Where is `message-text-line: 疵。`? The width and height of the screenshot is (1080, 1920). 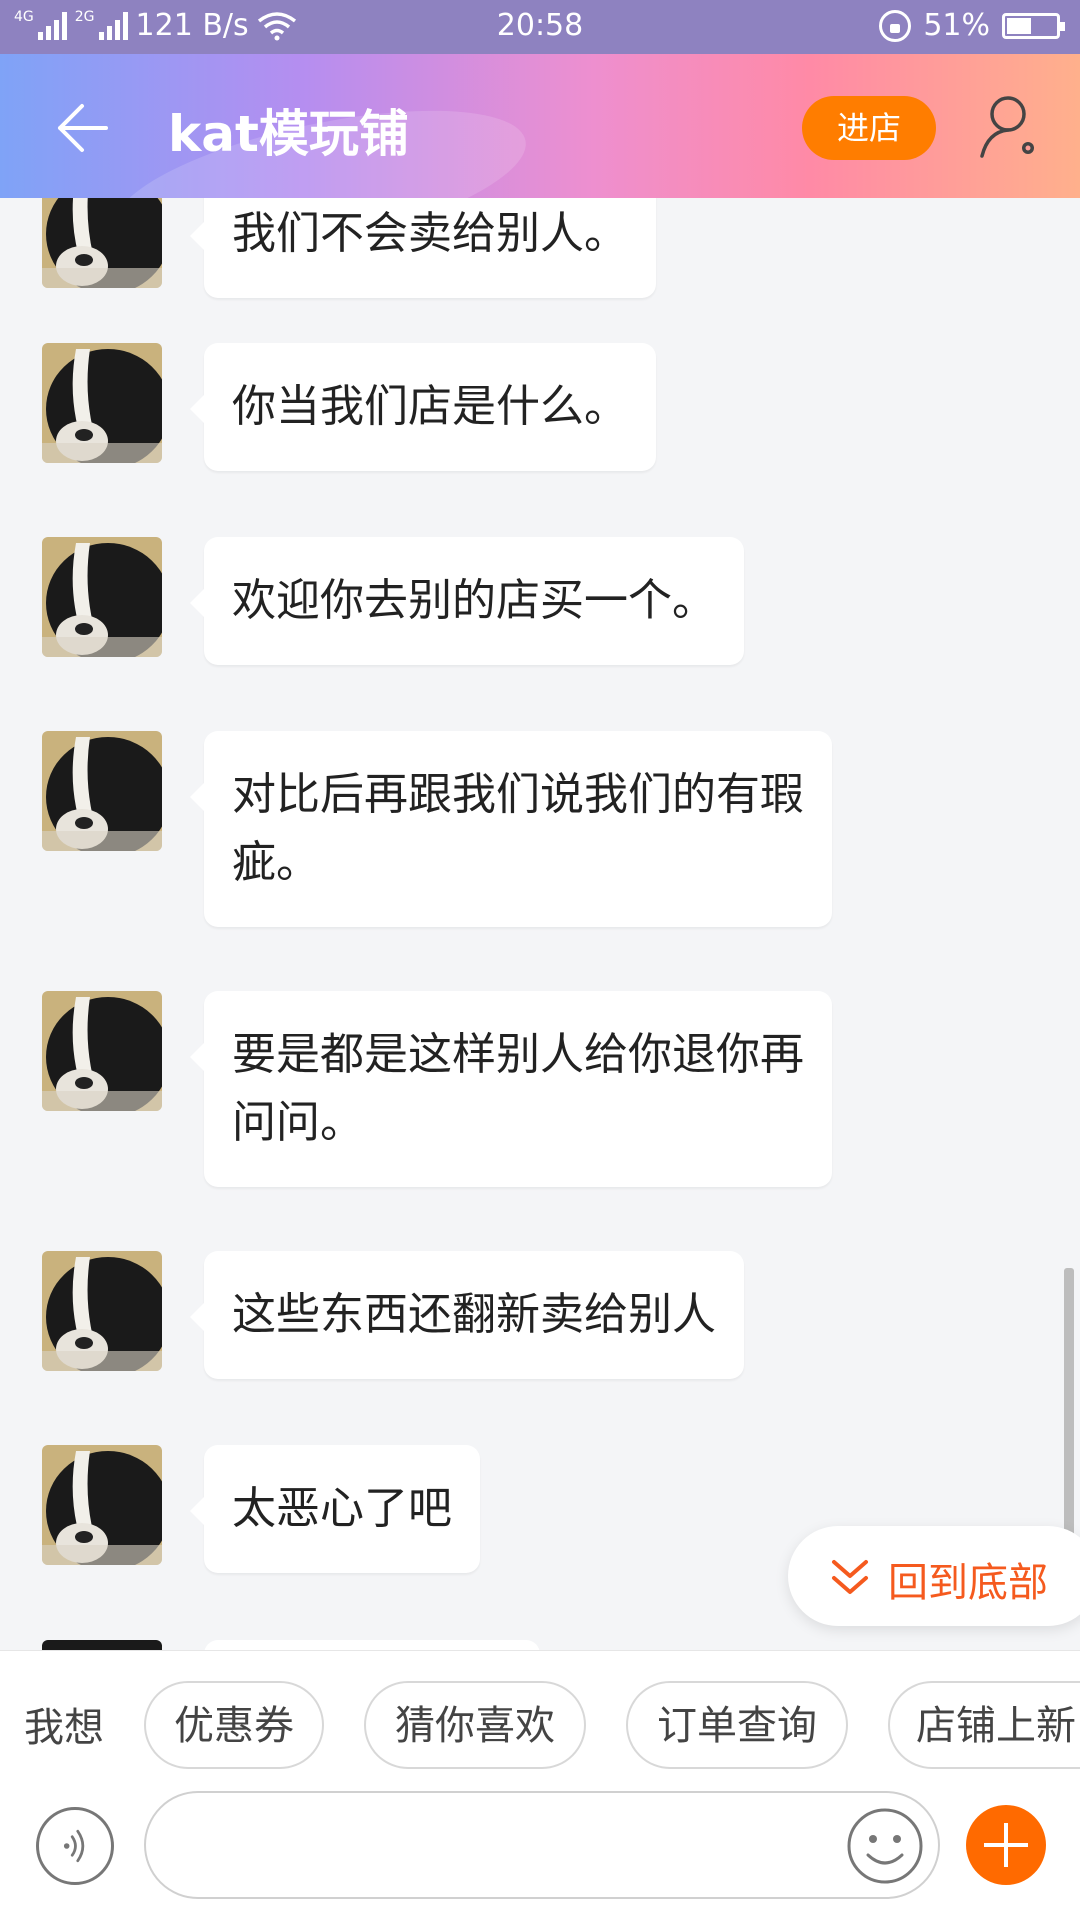 message-text-line: 疵。 is located at coordinates (276, 862).